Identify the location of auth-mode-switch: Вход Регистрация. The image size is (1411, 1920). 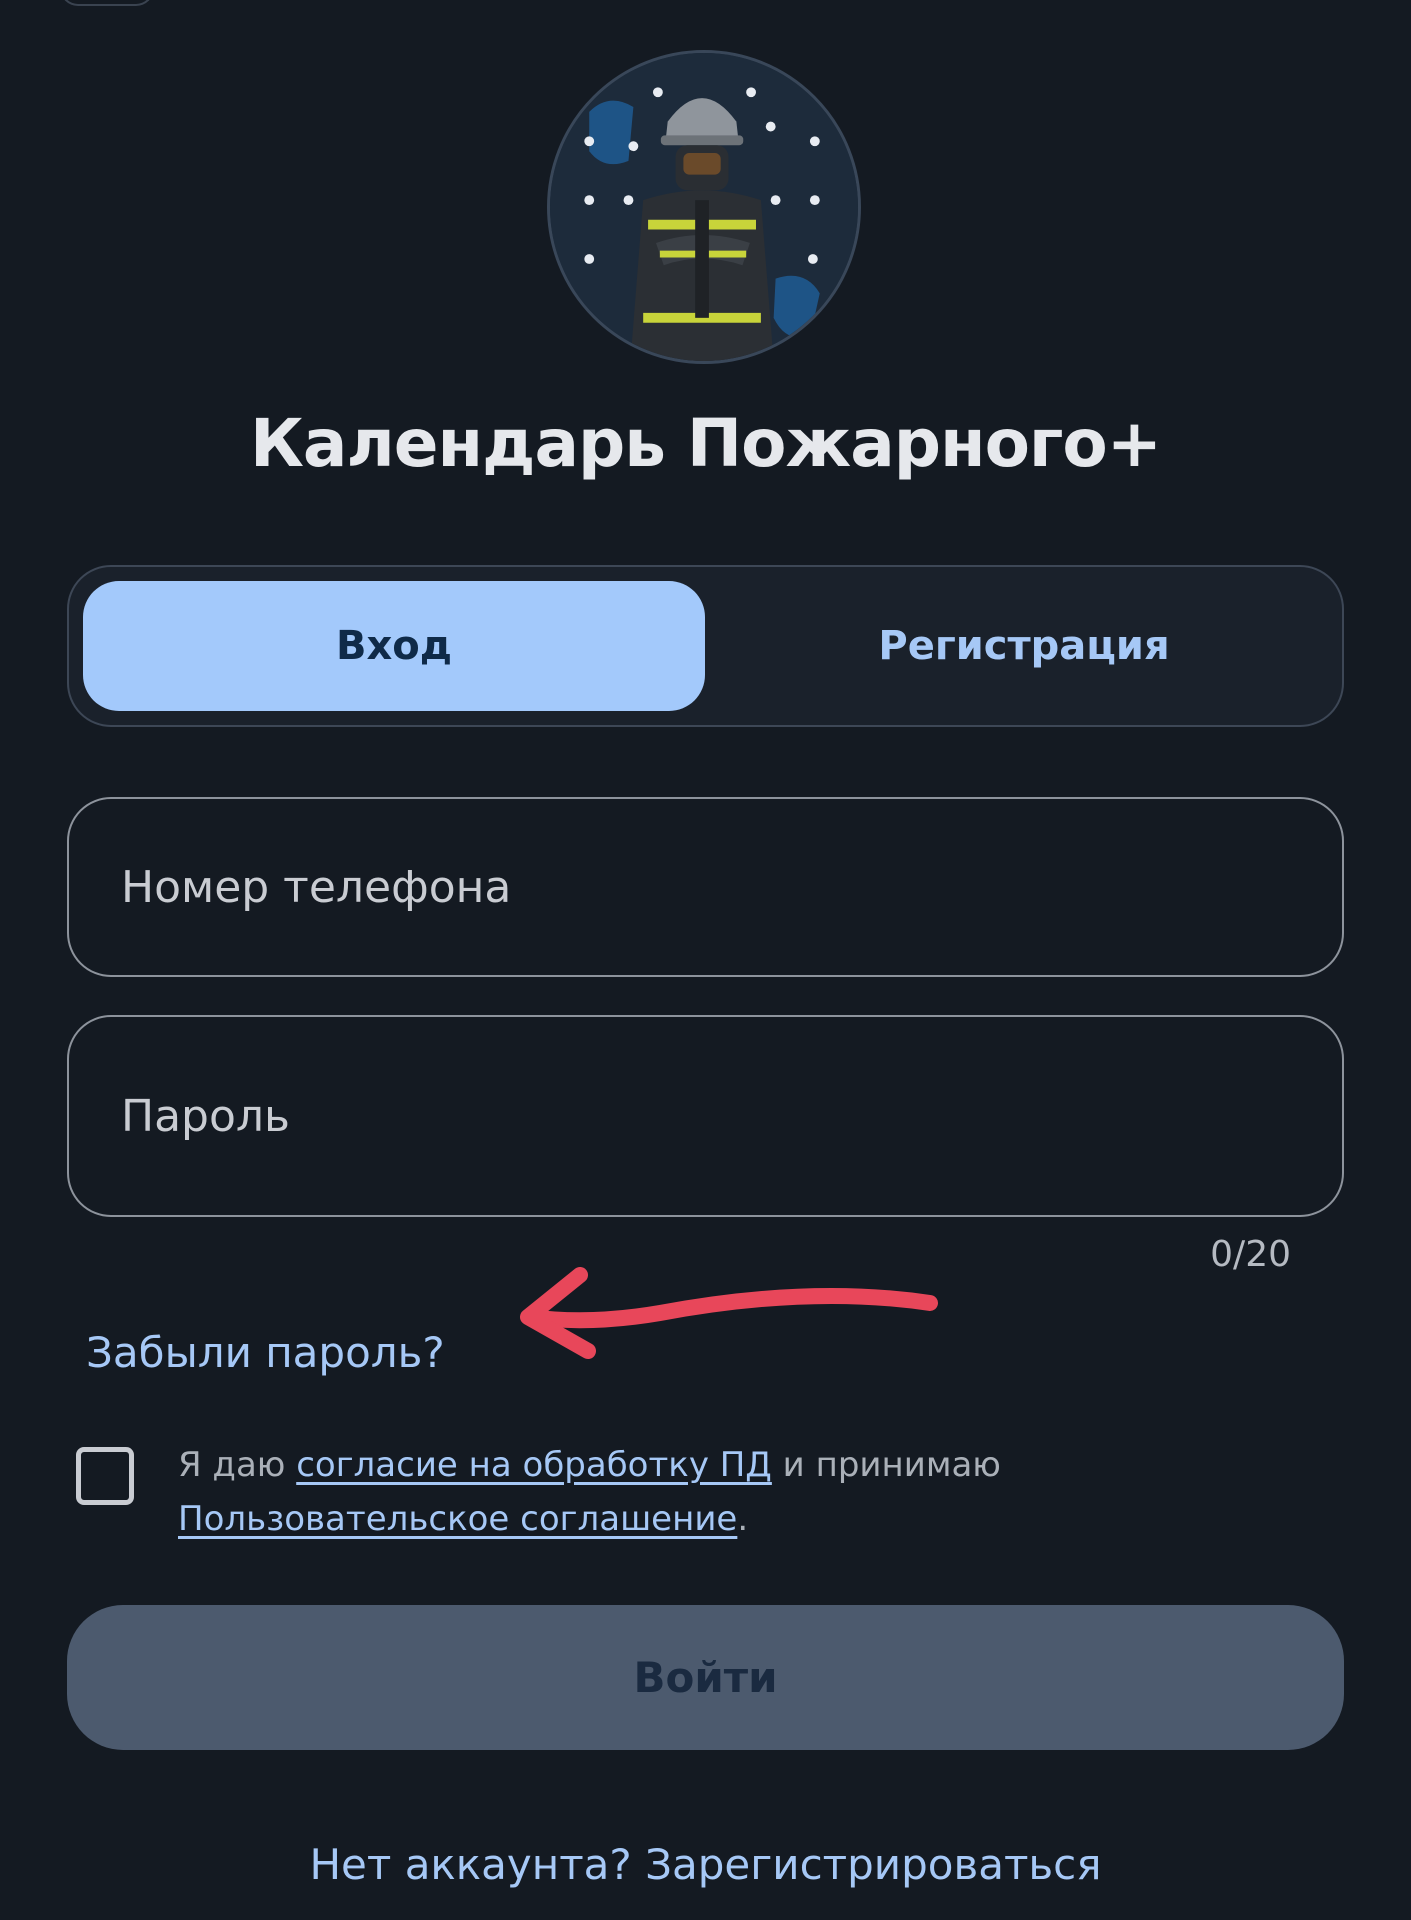
(705, 646).